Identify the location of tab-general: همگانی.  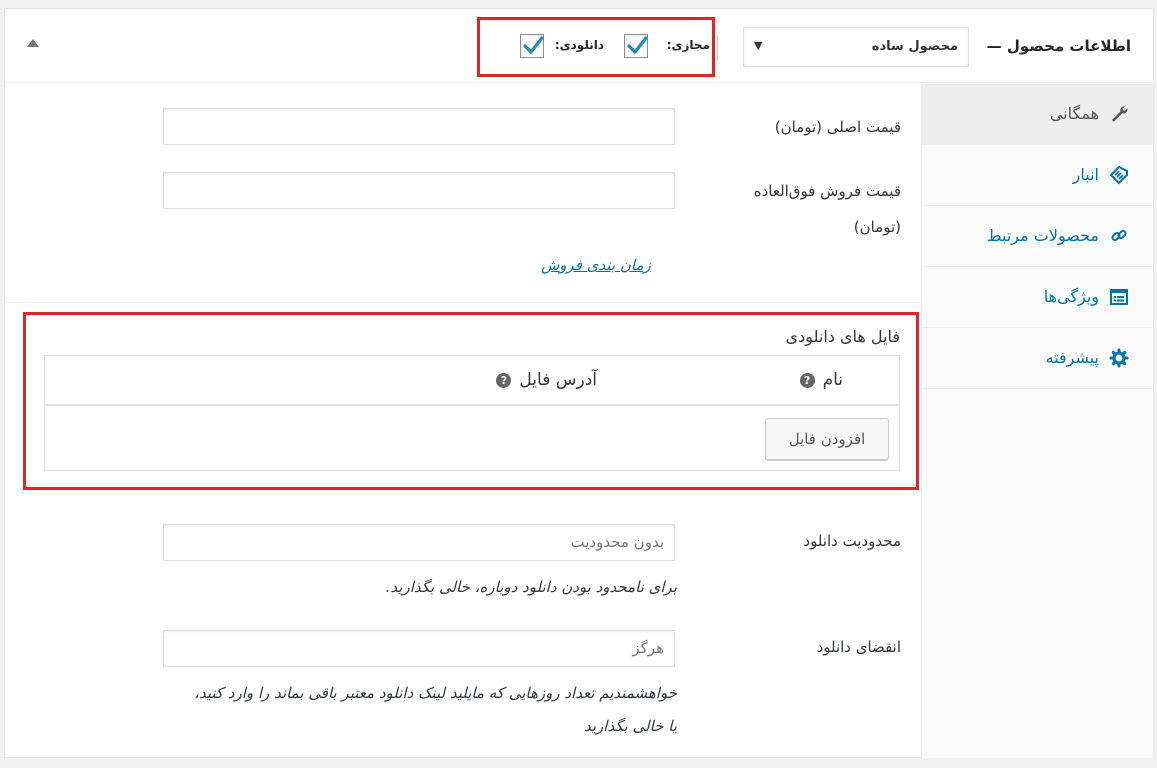
(1037, 114).